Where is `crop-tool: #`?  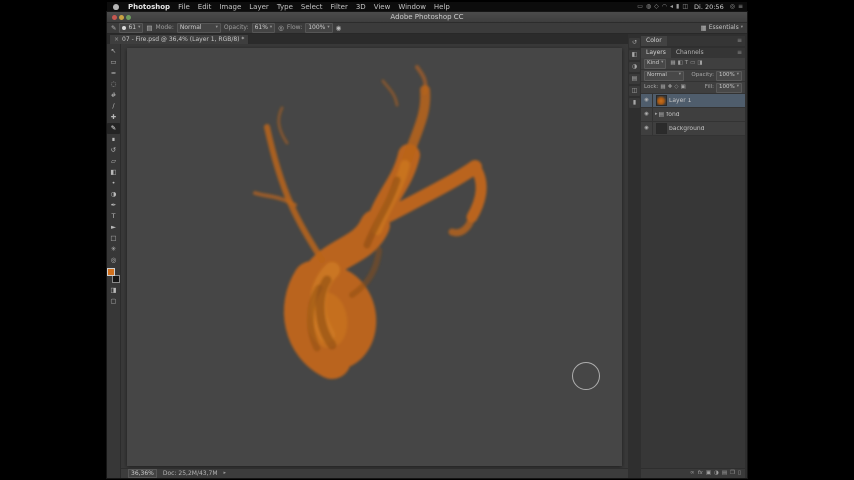
crop-tool: # is located at coordinates (113, 95).